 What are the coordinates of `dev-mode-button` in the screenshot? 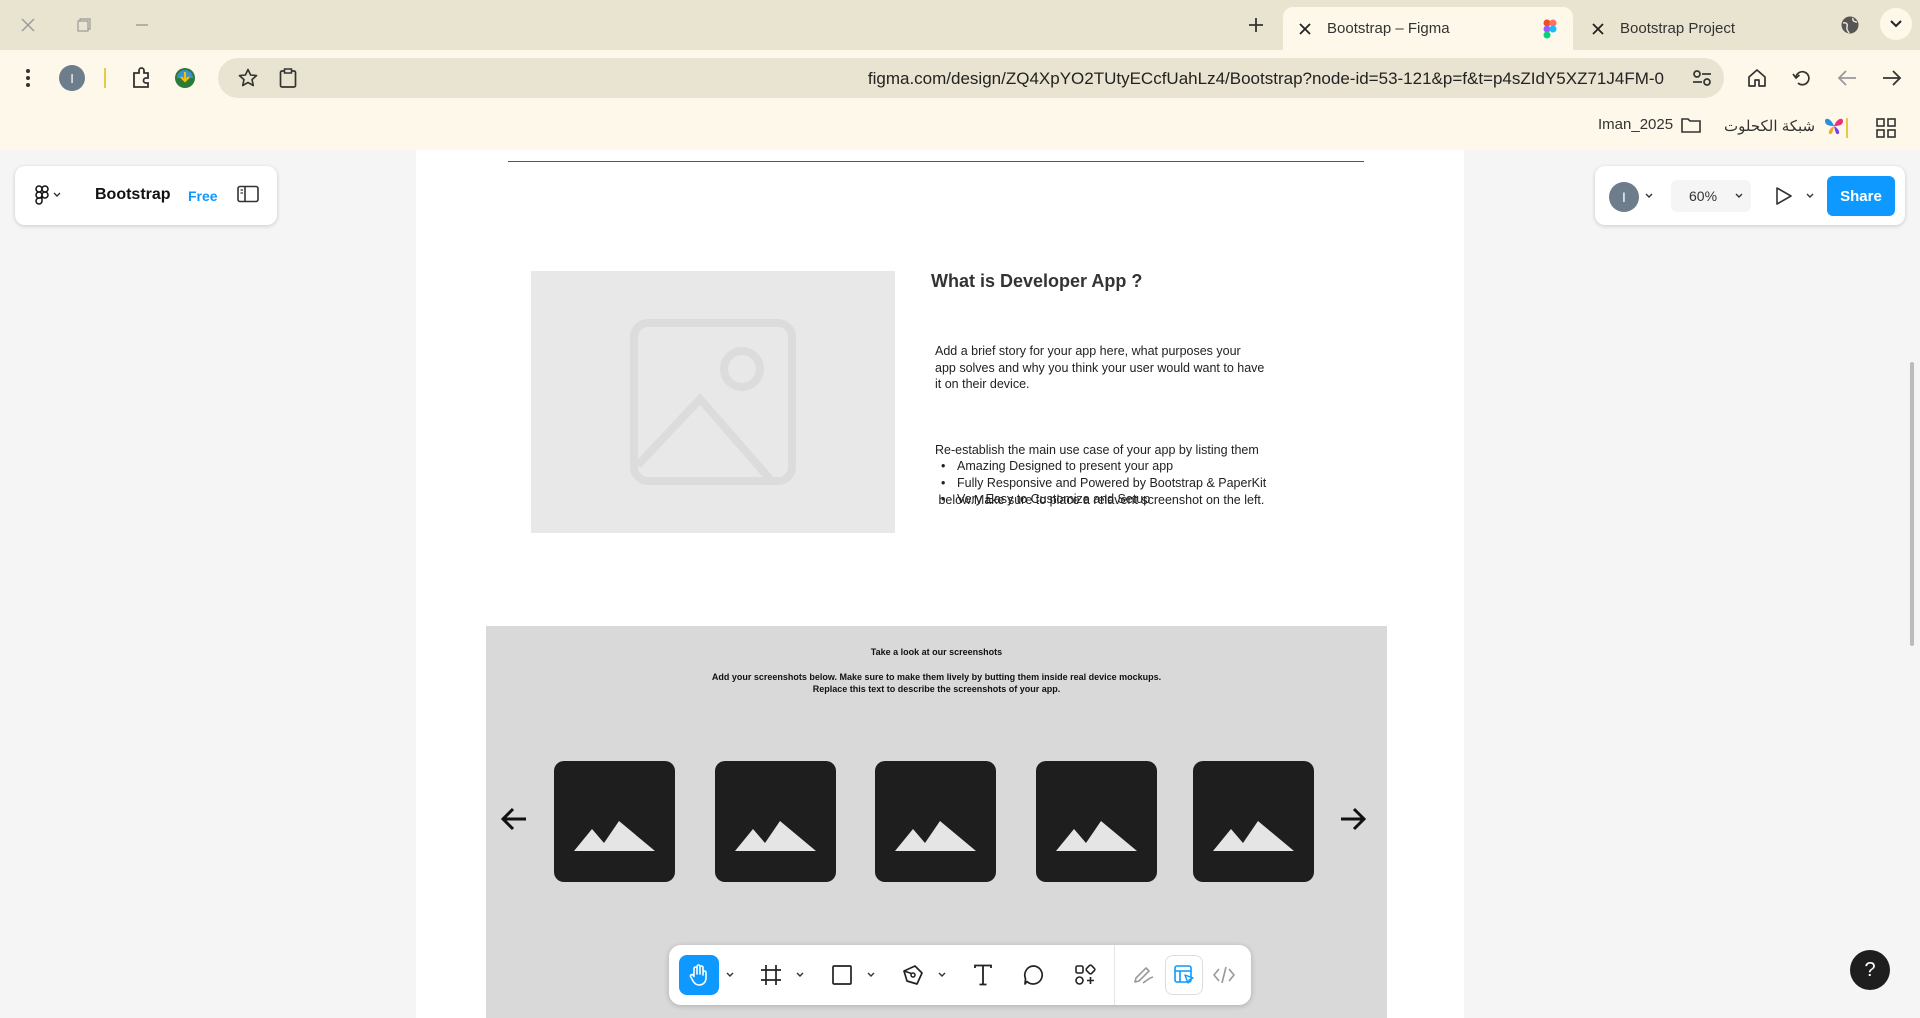 It's located at (1224, 975).